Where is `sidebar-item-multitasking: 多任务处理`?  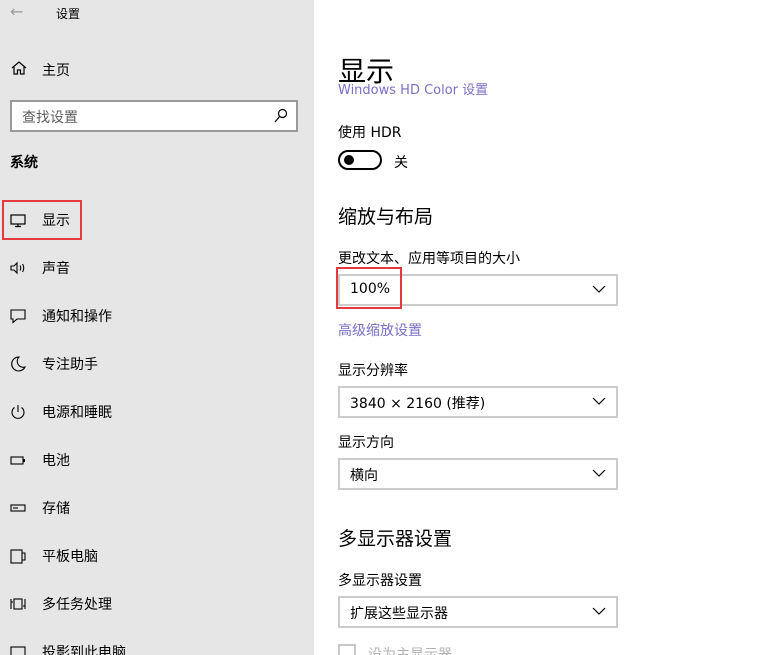 sidebar-item-multitasking: 多任务处理 is located at coordinates (157, 604).